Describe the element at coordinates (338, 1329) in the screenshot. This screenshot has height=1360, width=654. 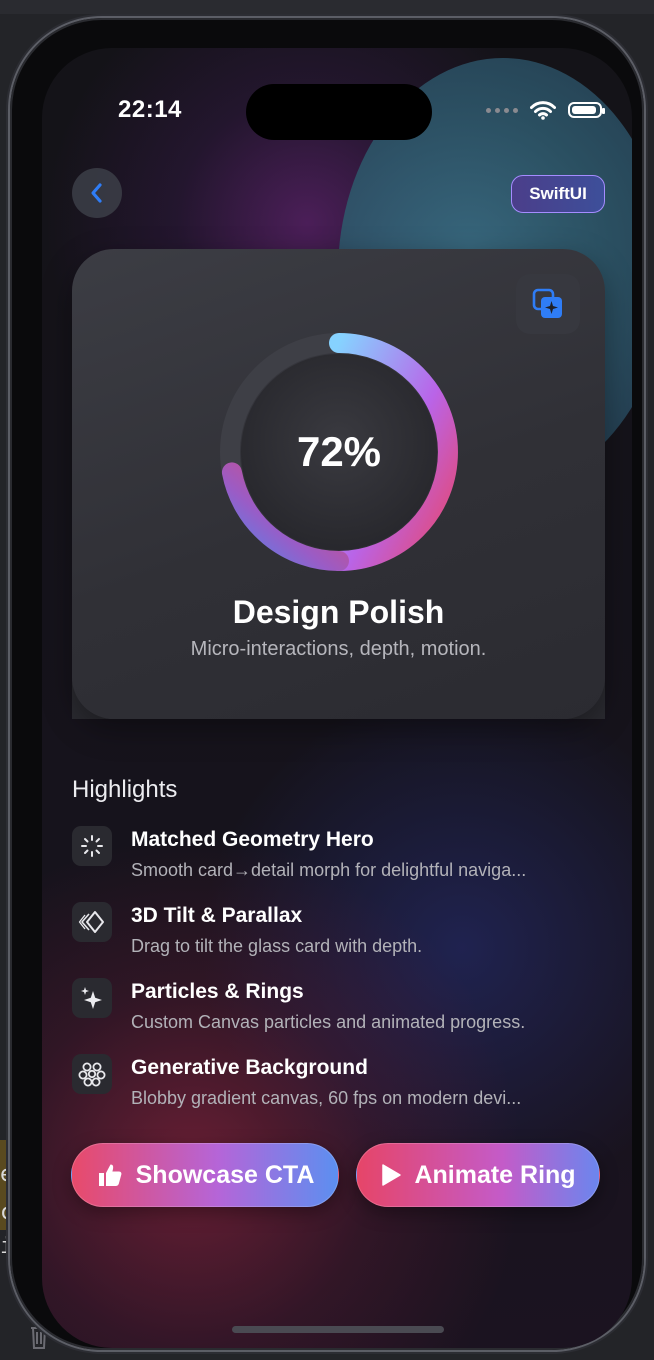
I see `home-indicator` at that location.